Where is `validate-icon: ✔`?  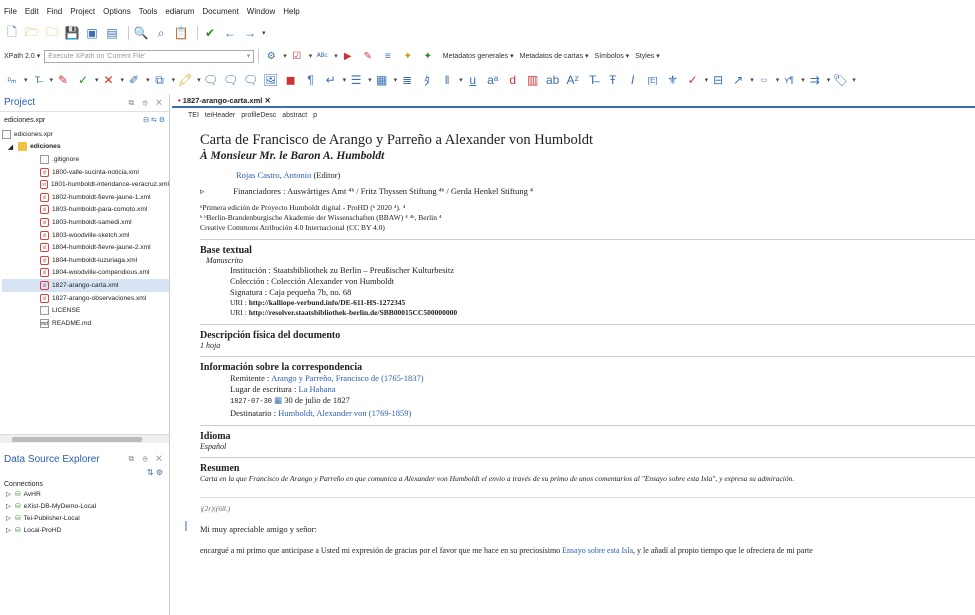 validate-icon: ✔ is located at coordinates (210, 33).